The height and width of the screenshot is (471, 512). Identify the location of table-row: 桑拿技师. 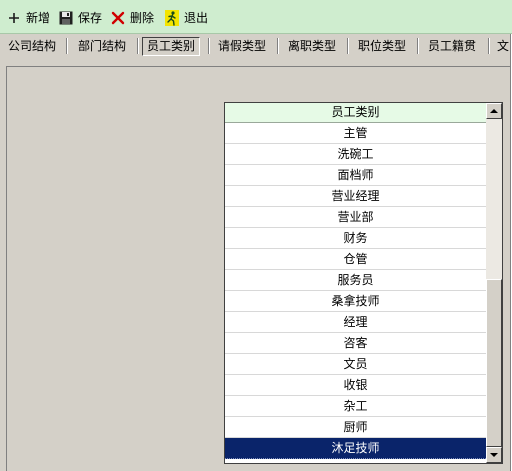
(355, 301).